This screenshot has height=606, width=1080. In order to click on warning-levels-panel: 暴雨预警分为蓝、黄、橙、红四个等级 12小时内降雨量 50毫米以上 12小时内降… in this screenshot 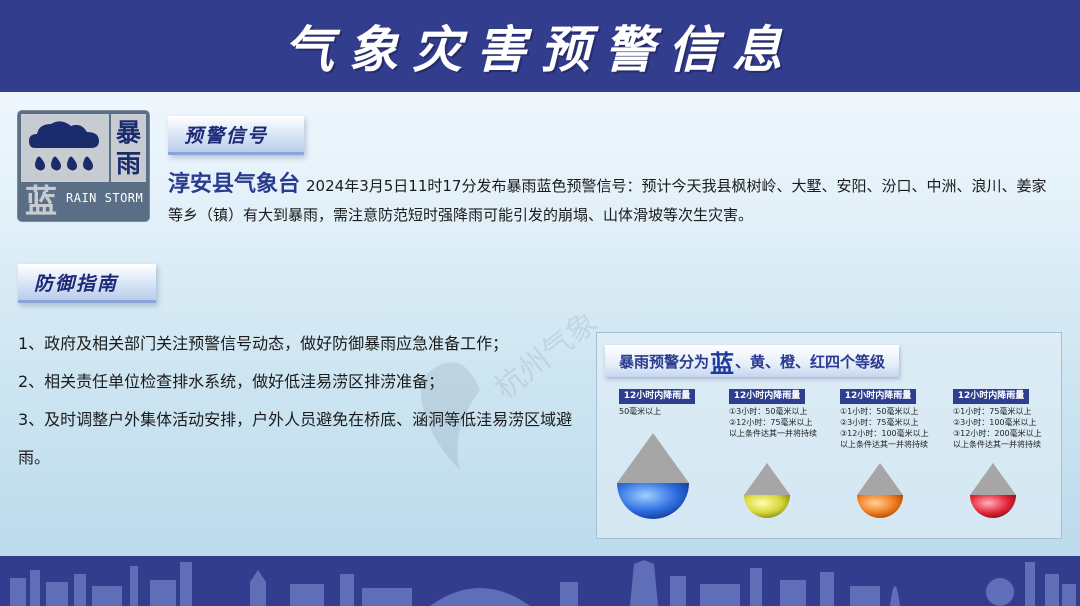, I will do `click(829, 435)`.